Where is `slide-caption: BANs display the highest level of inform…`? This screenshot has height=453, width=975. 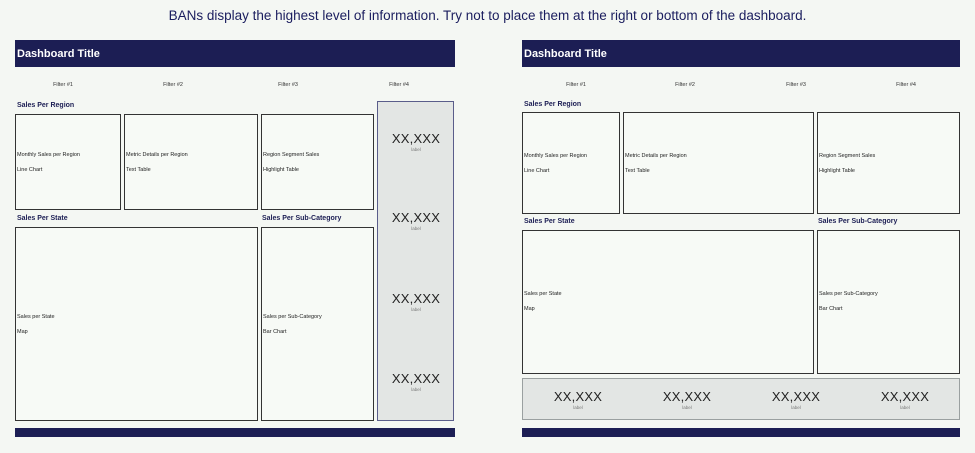
slide-caption: BANs display the highest level of inform… is located at coordinates (487, 15).